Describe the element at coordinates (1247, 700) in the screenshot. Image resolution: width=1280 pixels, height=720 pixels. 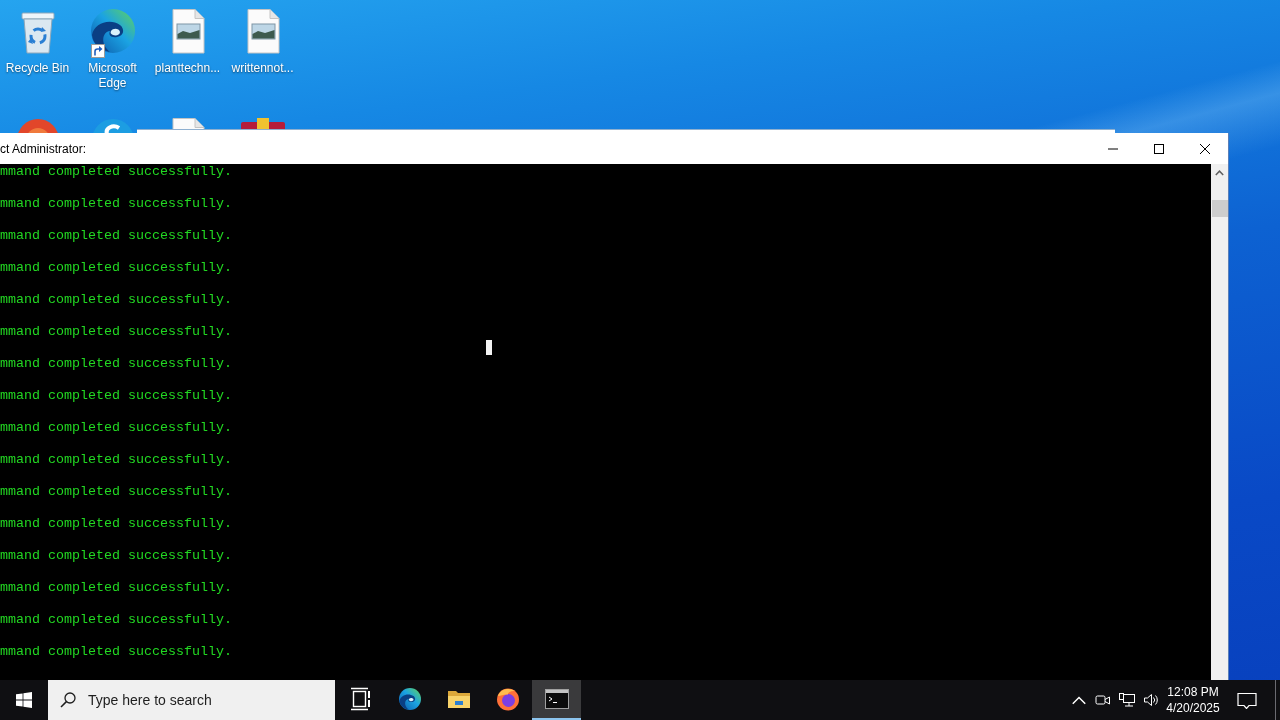
I see `notifications-icon` at that location.